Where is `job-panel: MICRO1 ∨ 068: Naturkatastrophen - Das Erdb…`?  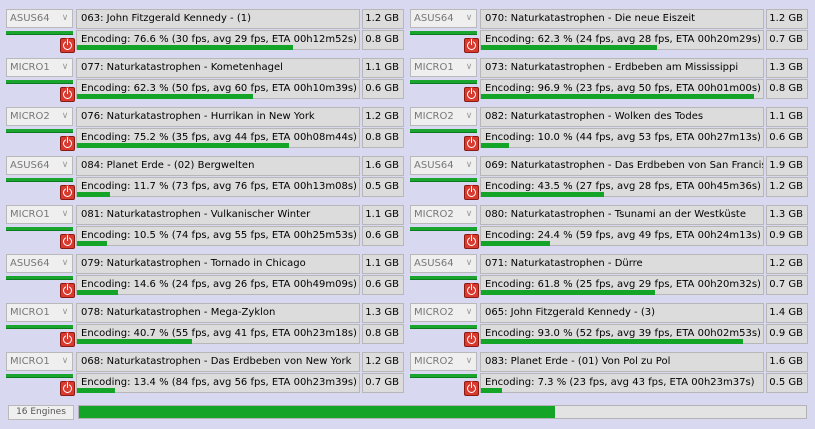 job-panel: MICRO1 ∨ 068: Naturkatastrophen - Das Erdb… is located at coordinates (205, 374).